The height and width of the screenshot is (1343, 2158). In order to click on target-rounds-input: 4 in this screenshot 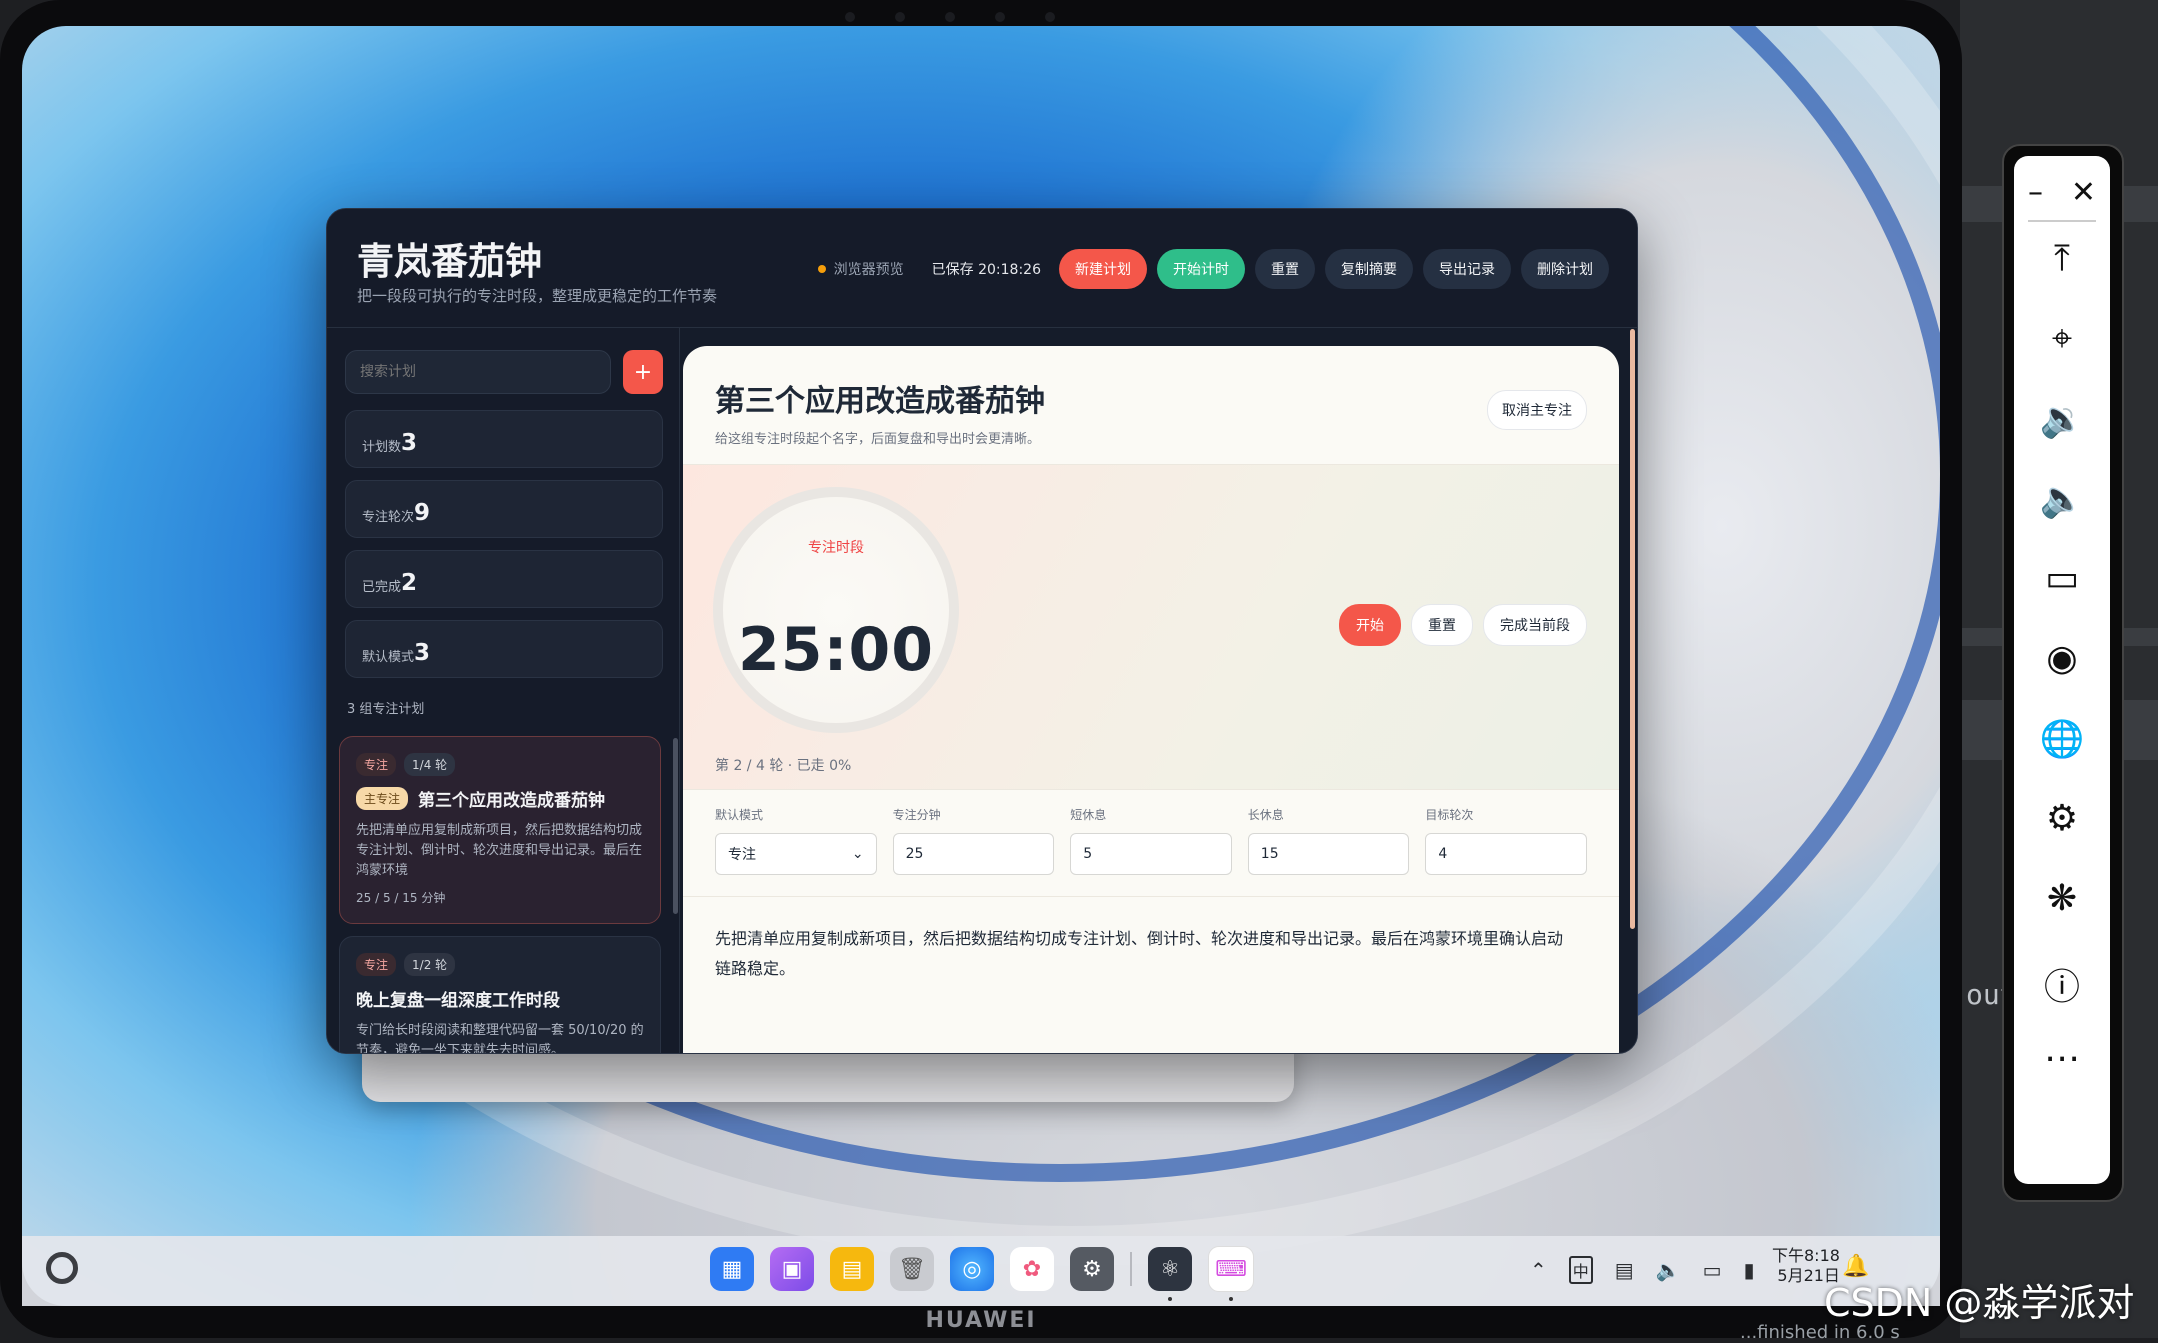, I will do `click(1506, 854)`.